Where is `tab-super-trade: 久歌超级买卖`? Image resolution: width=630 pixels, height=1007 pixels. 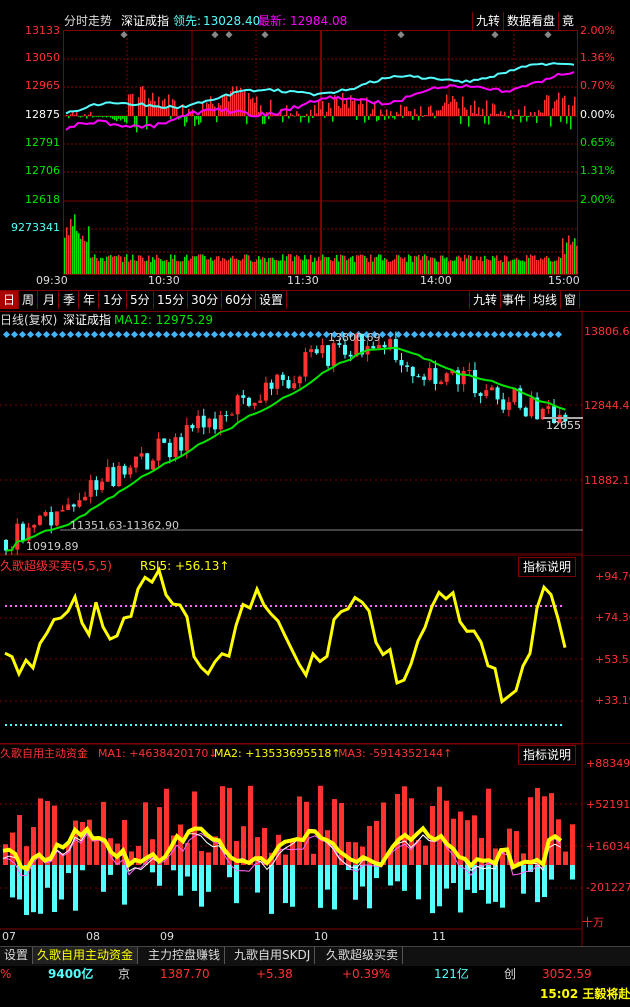
tab-super-trade: 久歌超级买卖 is located at coordinates (363, 955).